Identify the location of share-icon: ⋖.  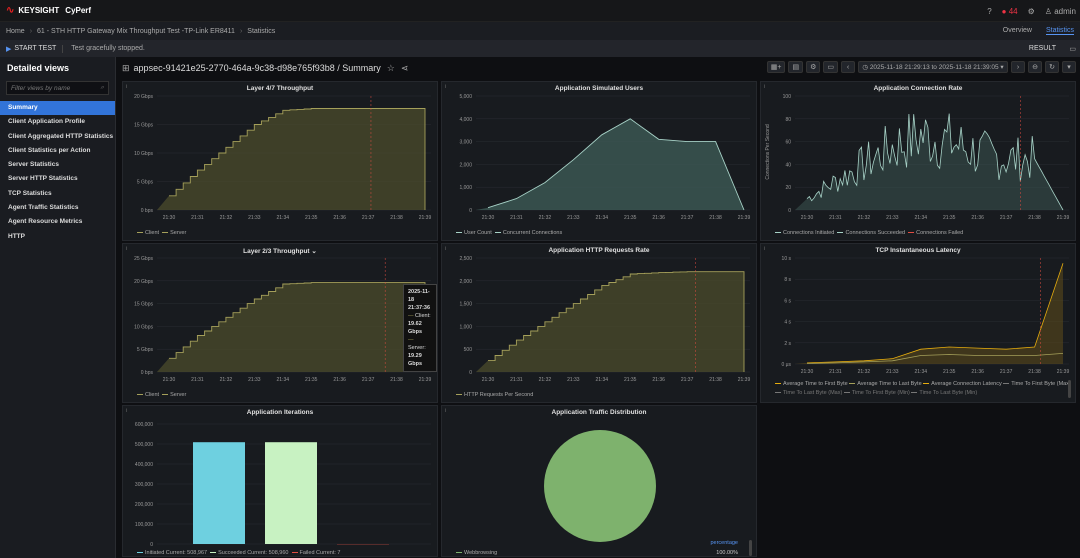
(405, 68).